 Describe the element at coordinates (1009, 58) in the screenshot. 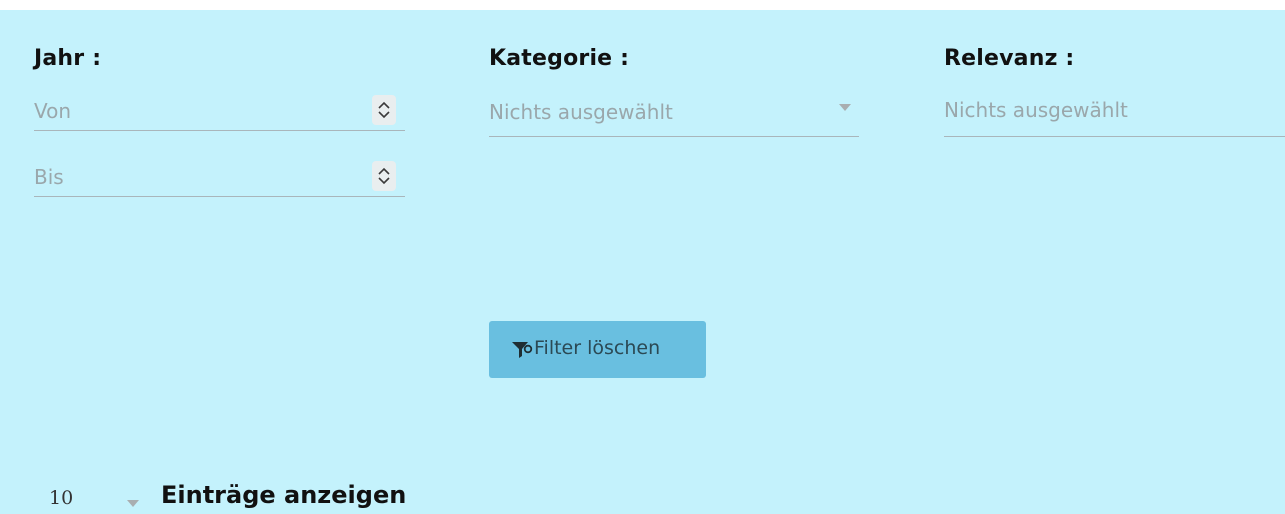

I see `relevance-label: Relevanz :` at that location.